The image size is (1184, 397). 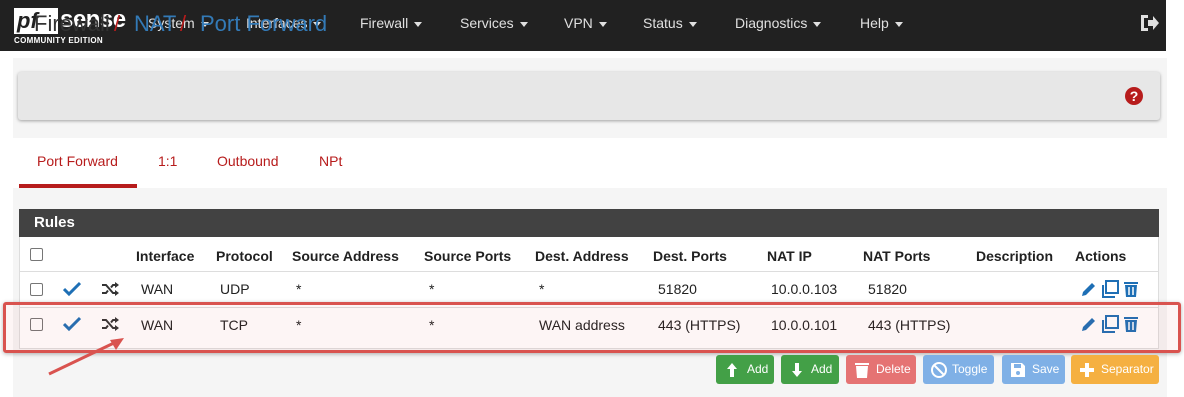 What do you see at coordinates (578, 23) in the screenshot?
I see `nav-vpn-label: VPN` at bounding box center [578, 23].